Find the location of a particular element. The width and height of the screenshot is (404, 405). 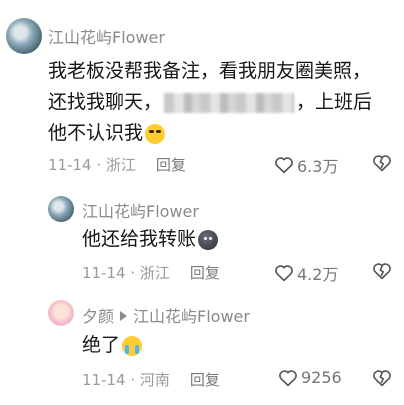

reply-author: 夕颜 is located at coordinates (98, 316).